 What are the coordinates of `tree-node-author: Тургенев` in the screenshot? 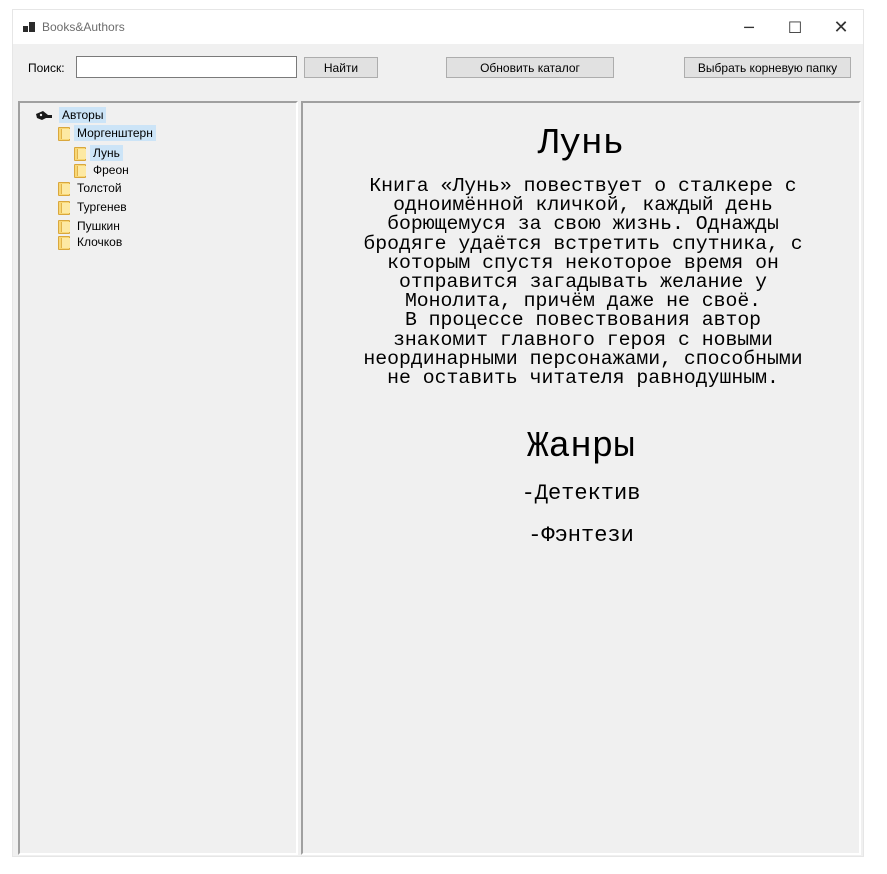 It's located at (93, 207).